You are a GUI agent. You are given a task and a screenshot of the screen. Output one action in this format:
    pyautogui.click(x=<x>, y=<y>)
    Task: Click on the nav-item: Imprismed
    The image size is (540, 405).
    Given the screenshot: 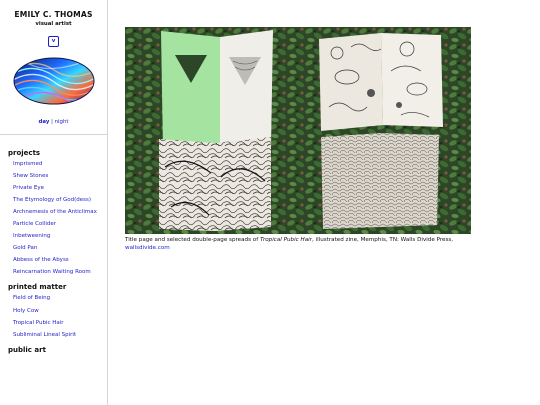 What is the action you would take?
    pyautogui.click(x=53, y=164)
    